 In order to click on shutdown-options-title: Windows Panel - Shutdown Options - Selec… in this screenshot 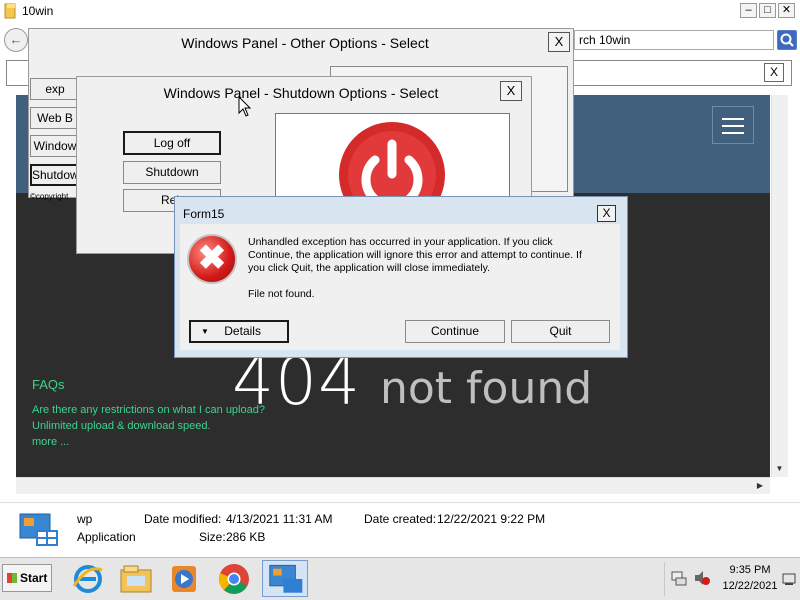, I will do `click(301, 93)`.